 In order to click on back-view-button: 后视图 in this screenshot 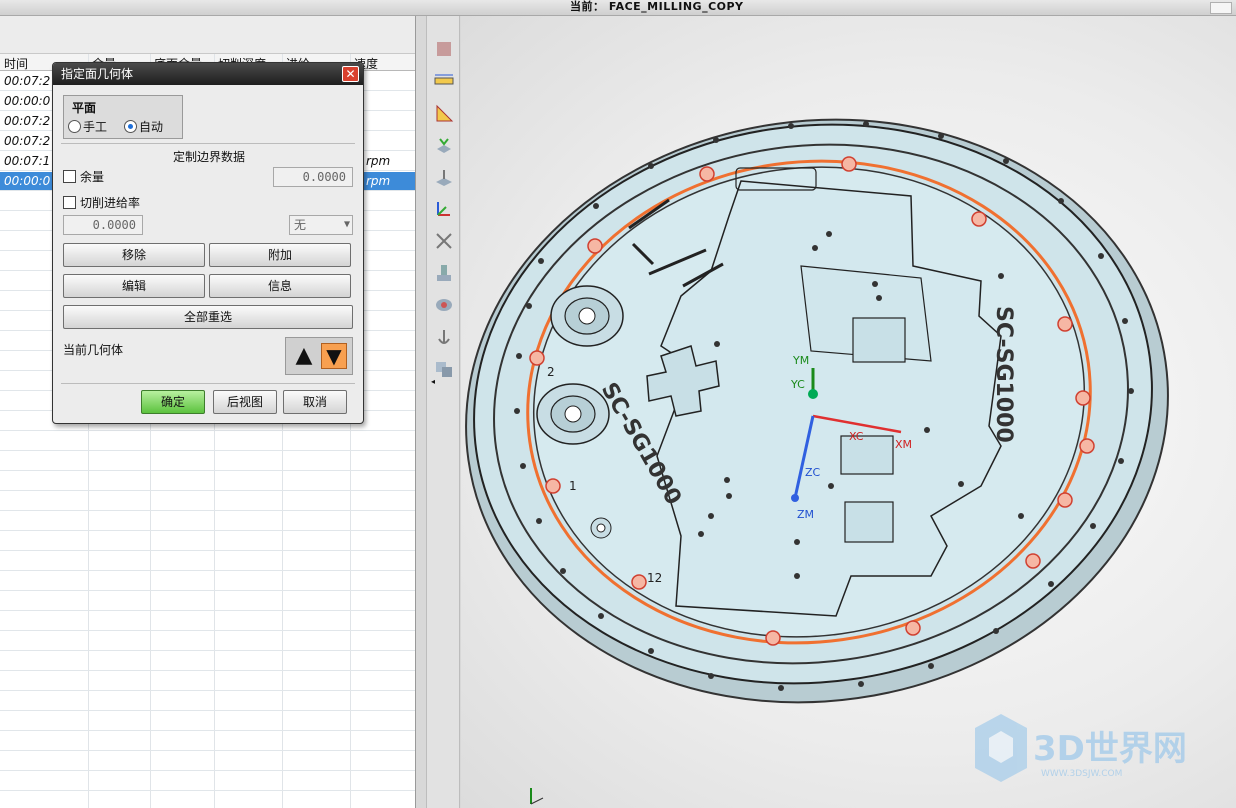, I will do `click(245, 402)`.